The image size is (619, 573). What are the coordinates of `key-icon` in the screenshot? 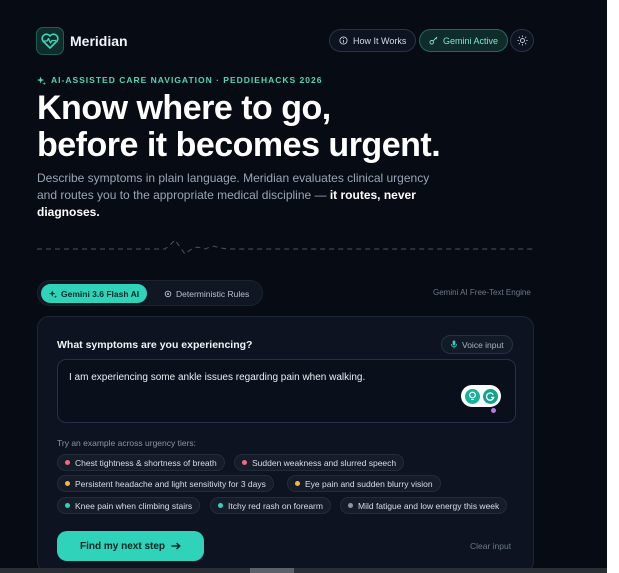 It's located at (433, 40).